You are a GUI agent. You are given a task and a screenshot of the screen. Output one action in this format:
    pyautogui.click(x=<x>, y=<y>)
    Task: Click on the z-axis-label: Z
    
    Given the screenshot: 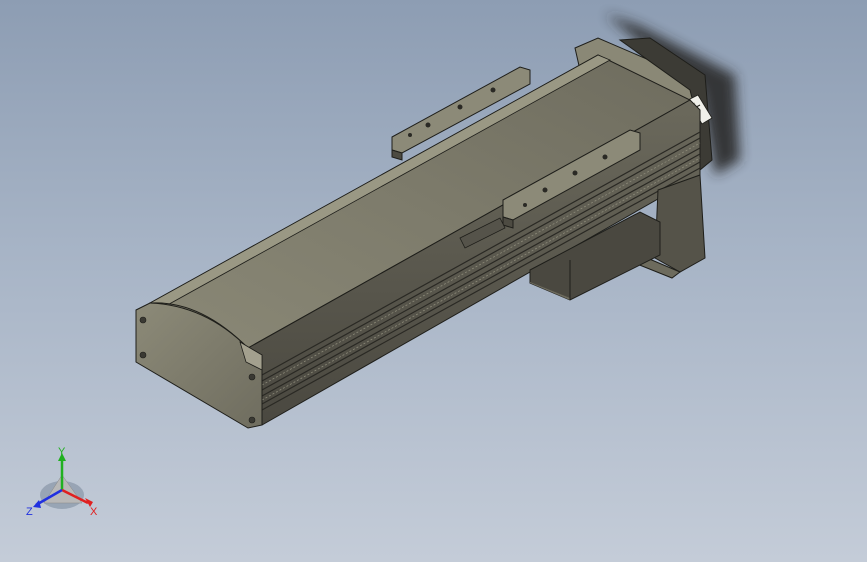 What is the action you would take?
    pyautogui.click(x=29, y=512)
    